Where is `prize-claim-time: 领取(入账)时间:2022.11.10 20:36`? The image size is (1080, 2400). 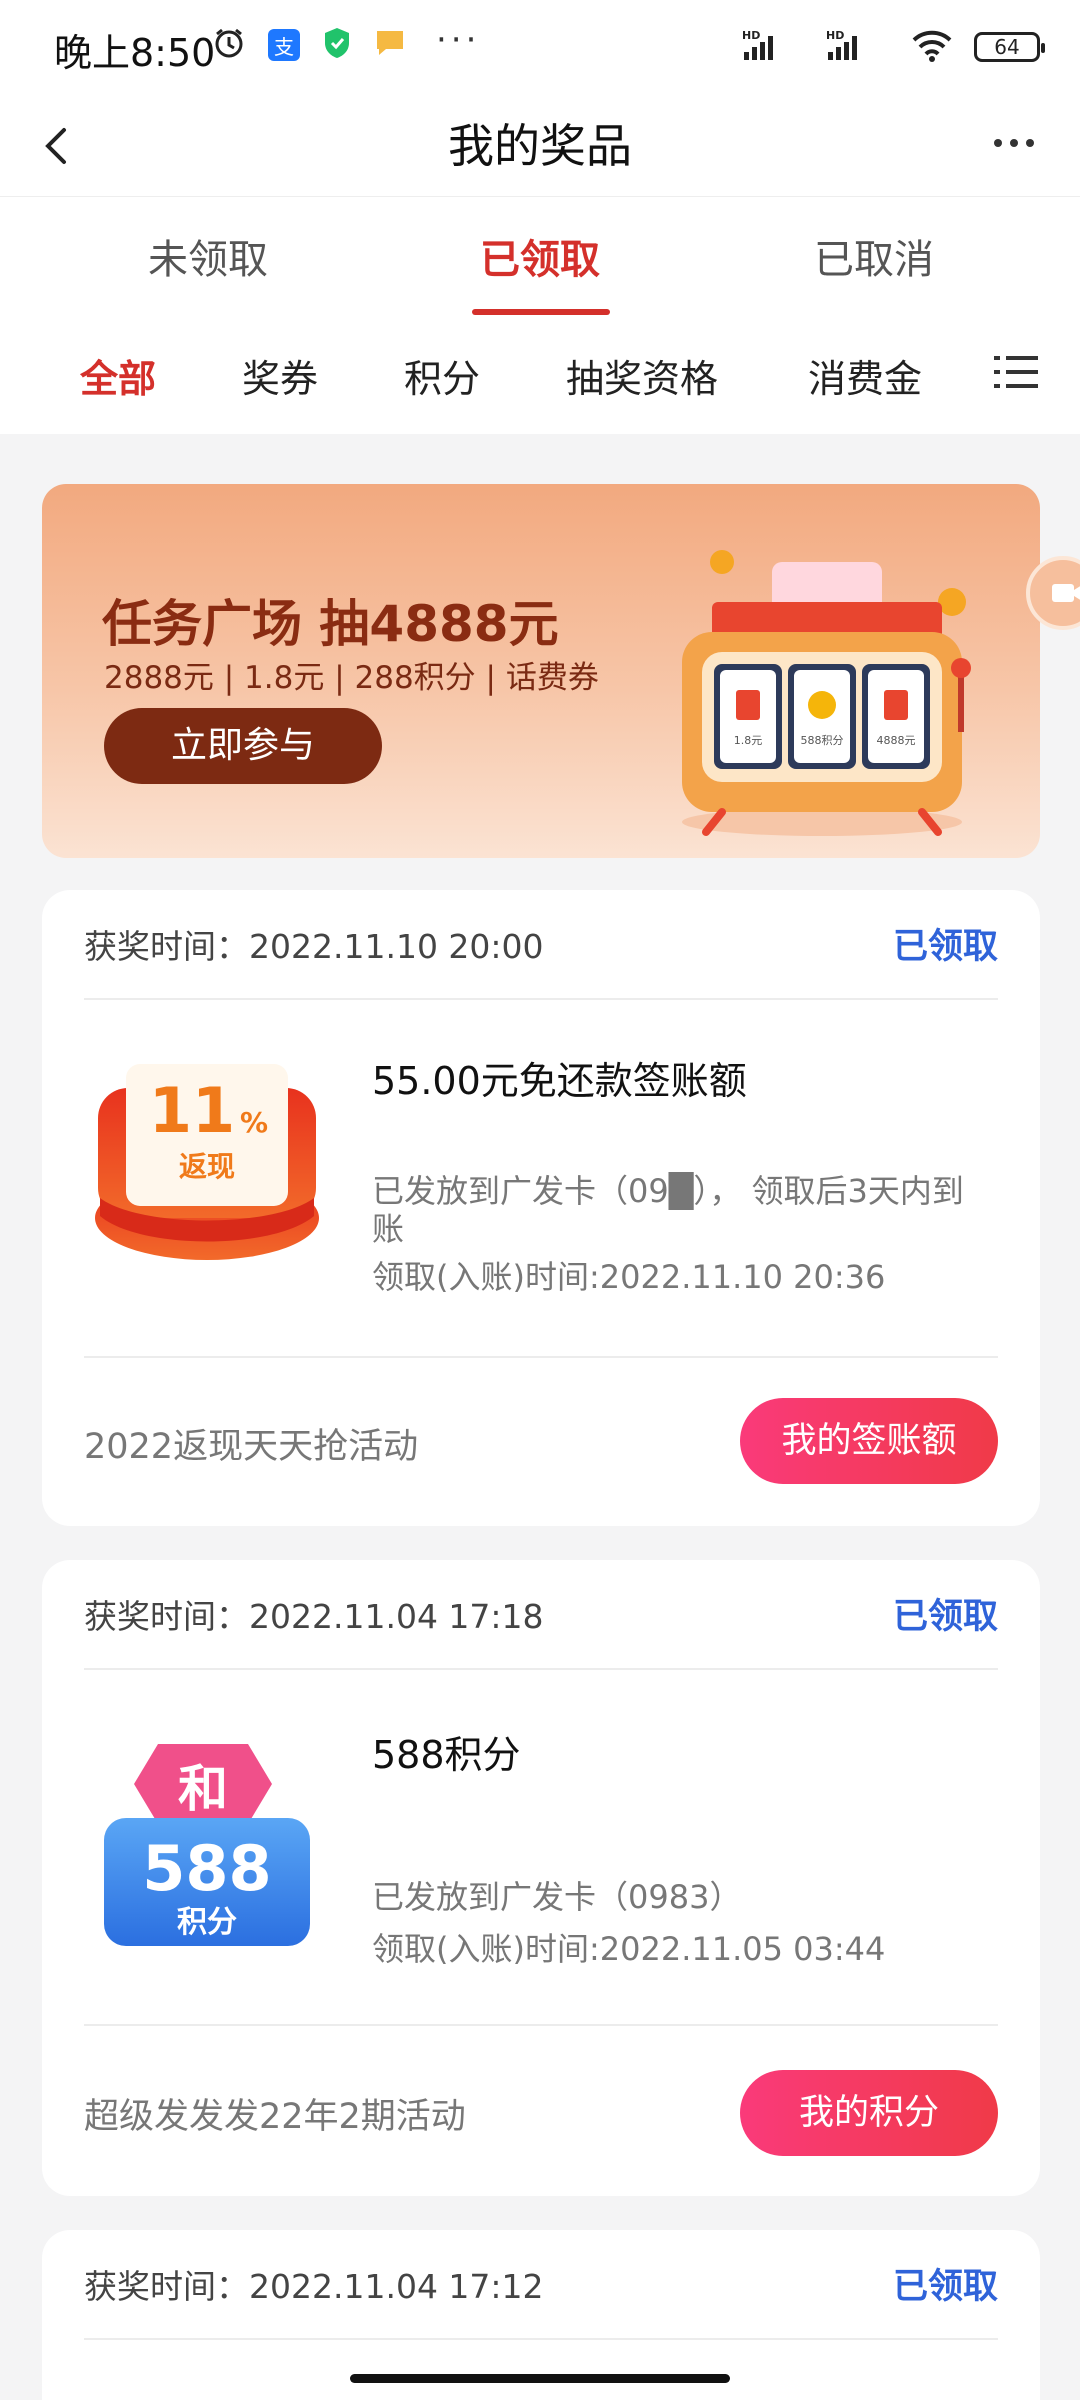 prize-claim-time: 领取(入账)时间:2022.11.10 20:36 is located at coordinates (629, 1277).